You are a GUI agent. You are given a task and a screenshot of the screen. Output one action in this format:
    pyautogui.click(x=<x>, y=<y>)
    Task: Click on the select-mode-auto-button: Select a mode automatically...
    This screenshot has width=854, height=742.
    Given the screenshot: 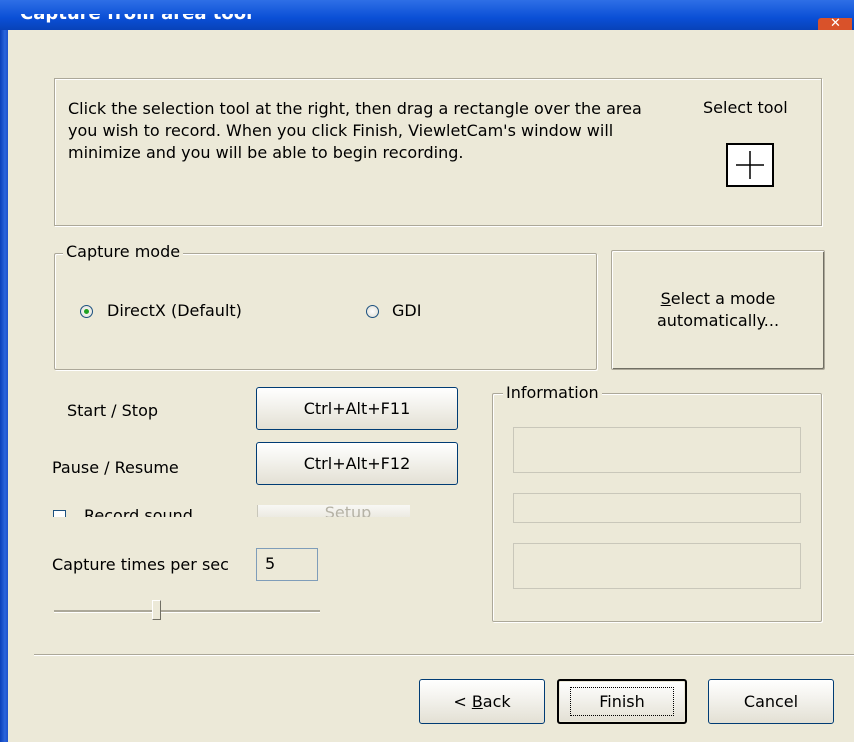 What is the action you would take?
    pyautogui.click(x=718, y=310)
    